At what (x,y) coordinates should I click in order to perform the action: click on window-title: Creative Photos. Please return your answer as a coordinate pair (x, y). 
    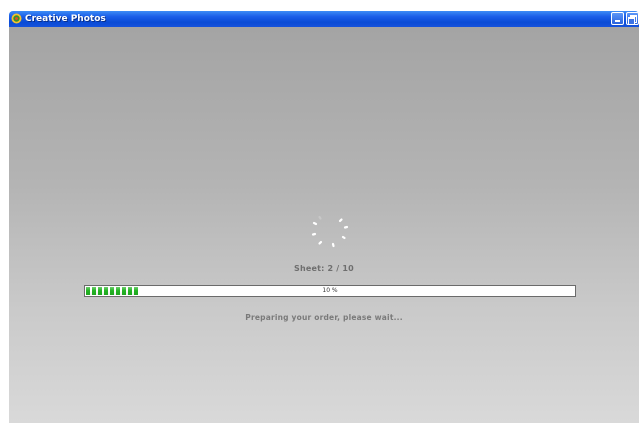
    Looking at the image, I should click on (65, 19).